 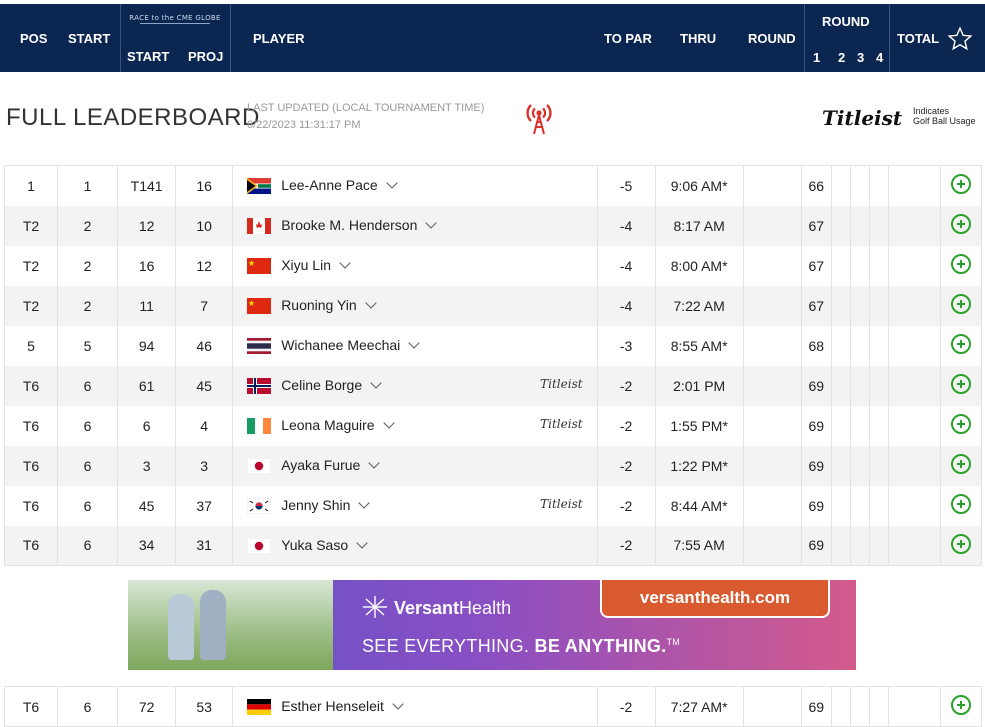 What do you see at coordinates (204, 706) in the screenshot?
I see `cme-proj-cell: 53` at bounding box center [204, 706].